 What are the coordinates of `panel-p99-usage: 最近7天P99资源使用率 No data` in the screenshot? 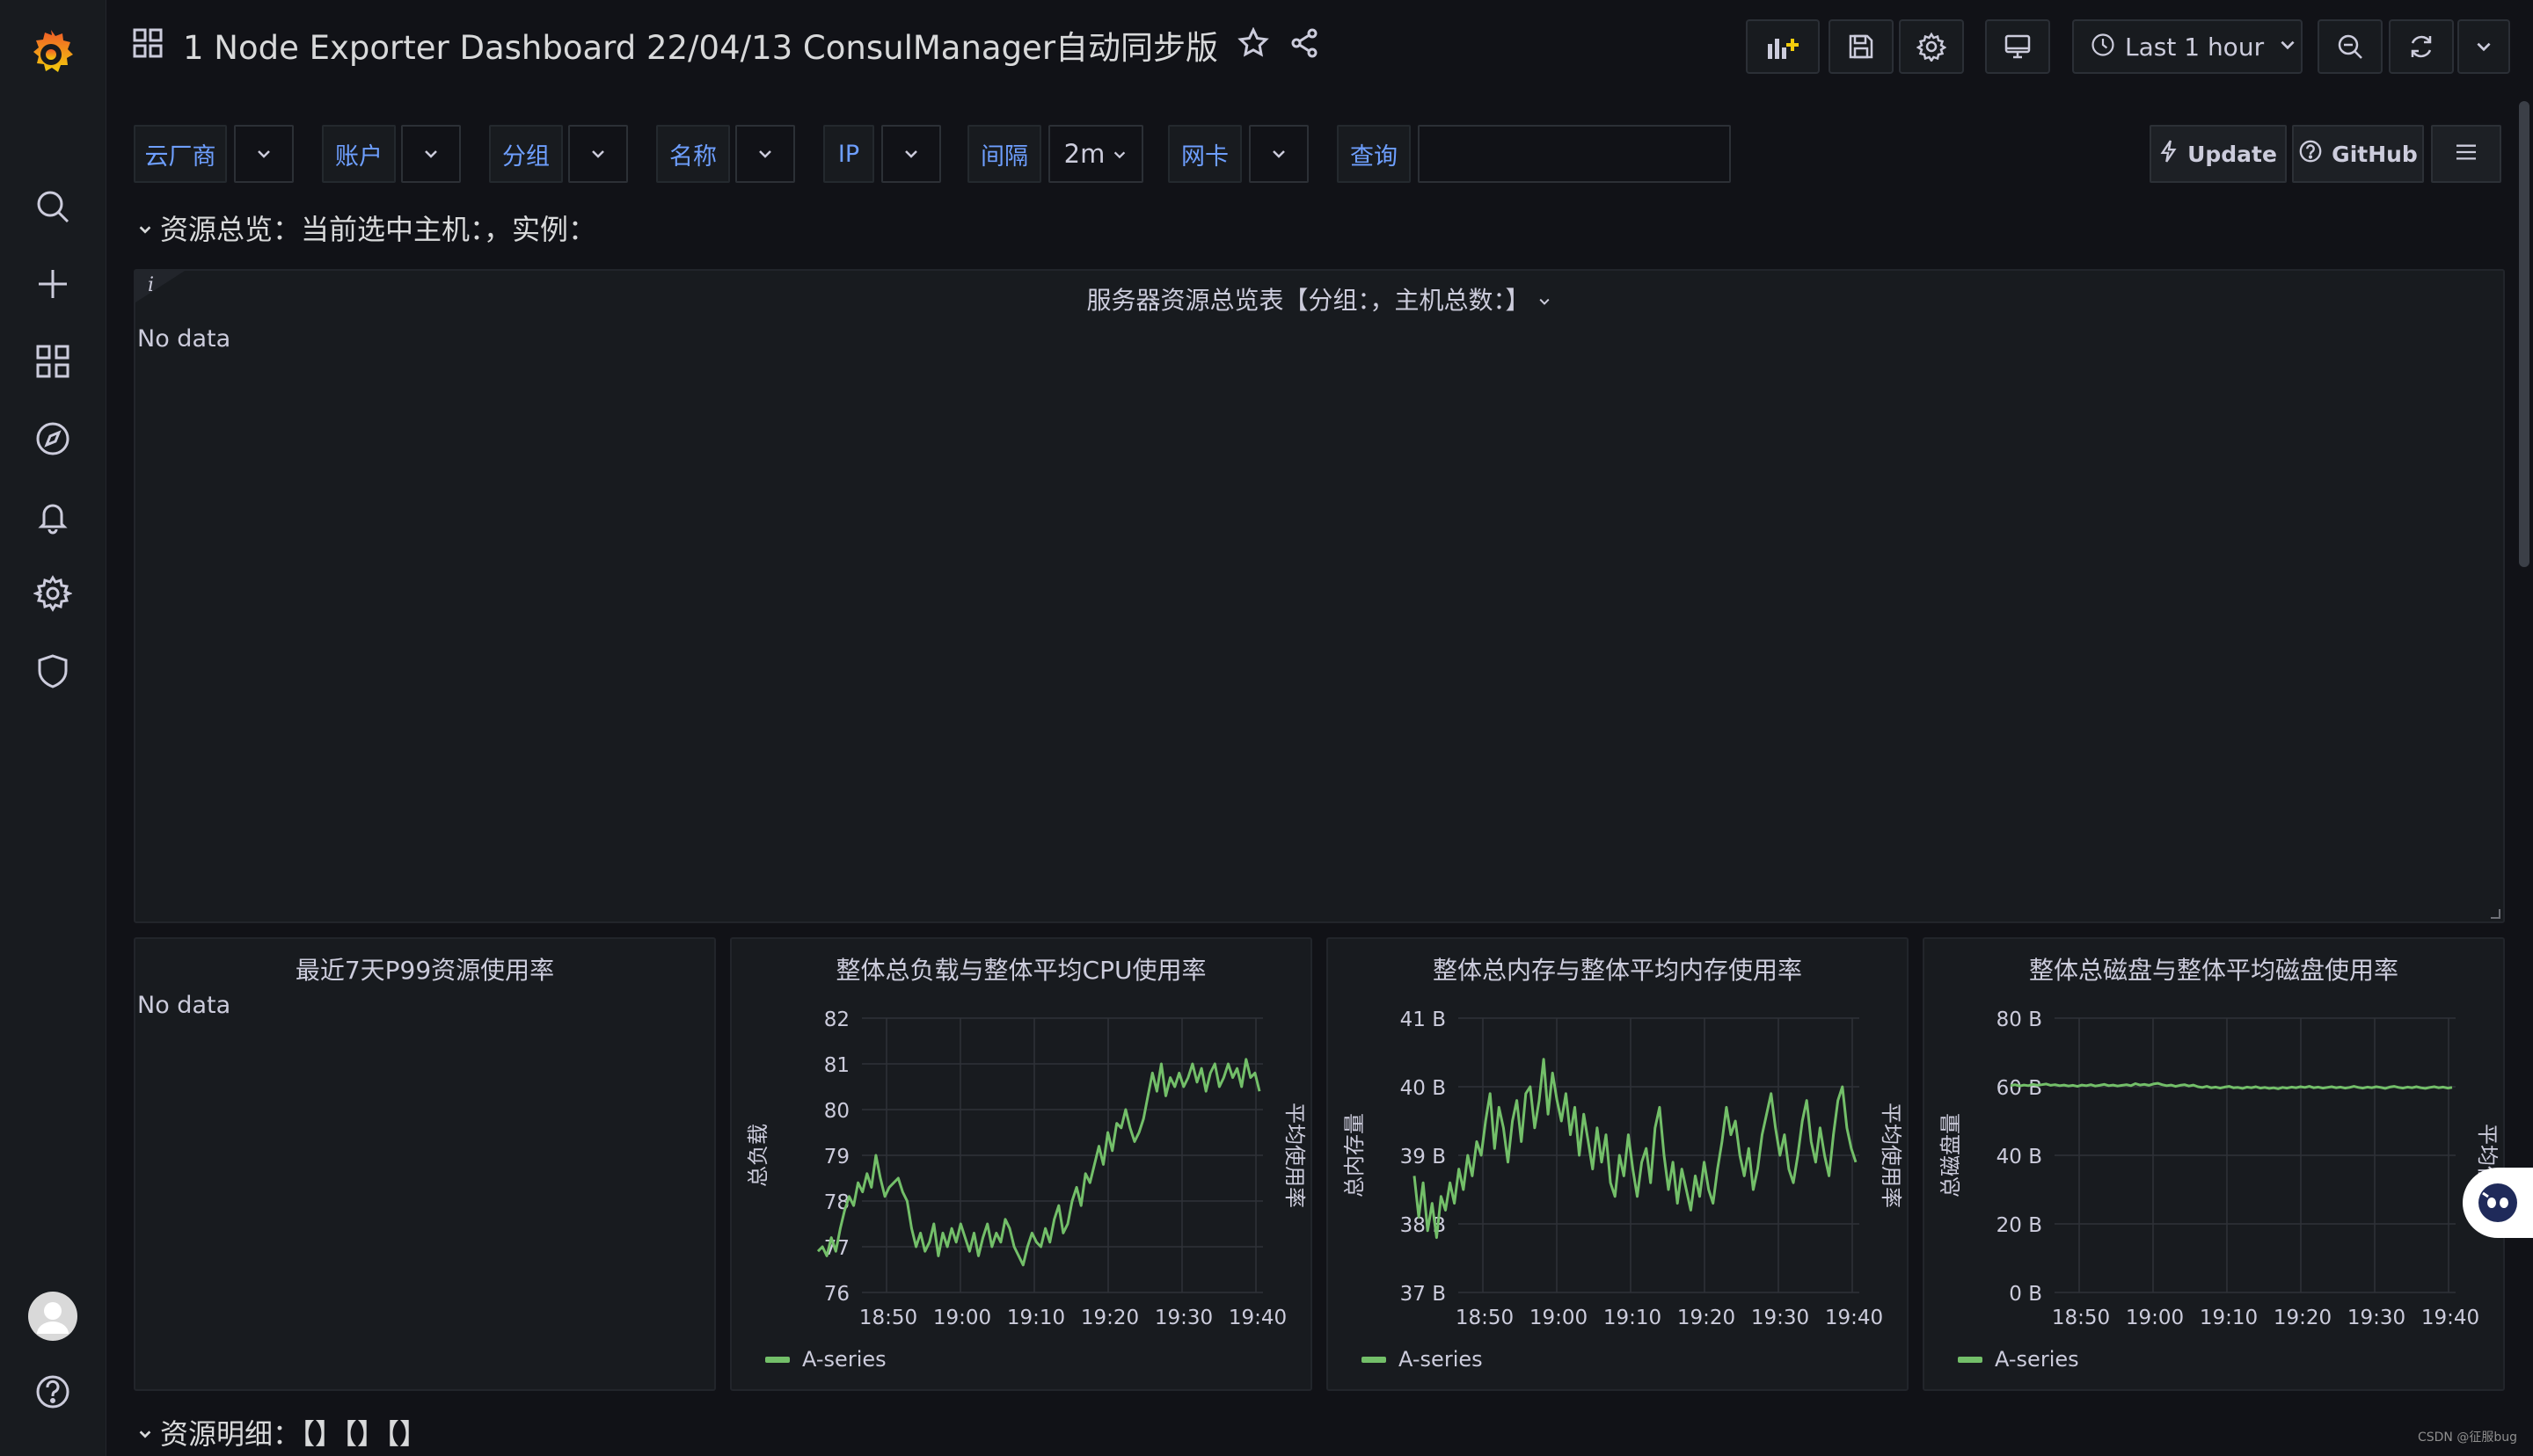 It's located at (425, 1164).